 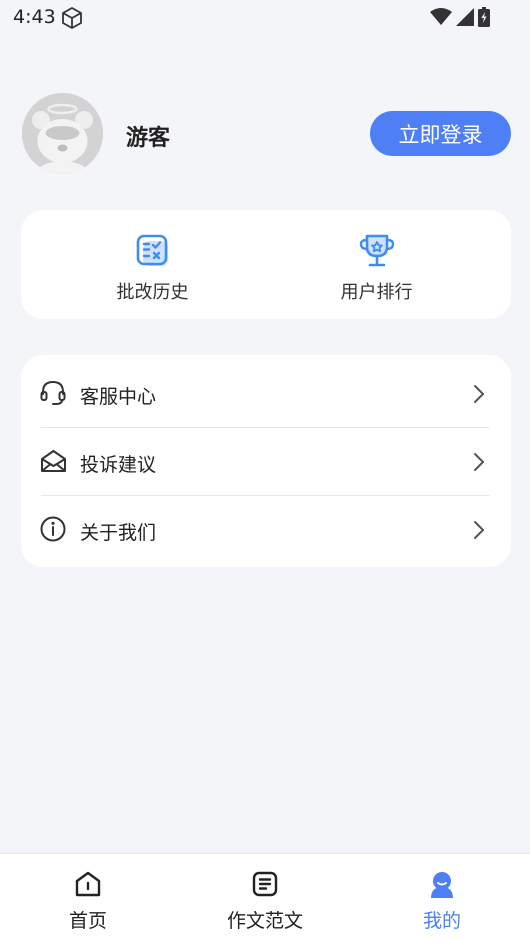 What do you see at coordinates (376, 292) in the screenshot?
I see `quick-action-label: 用户排行` at bounding box center [376, 292].